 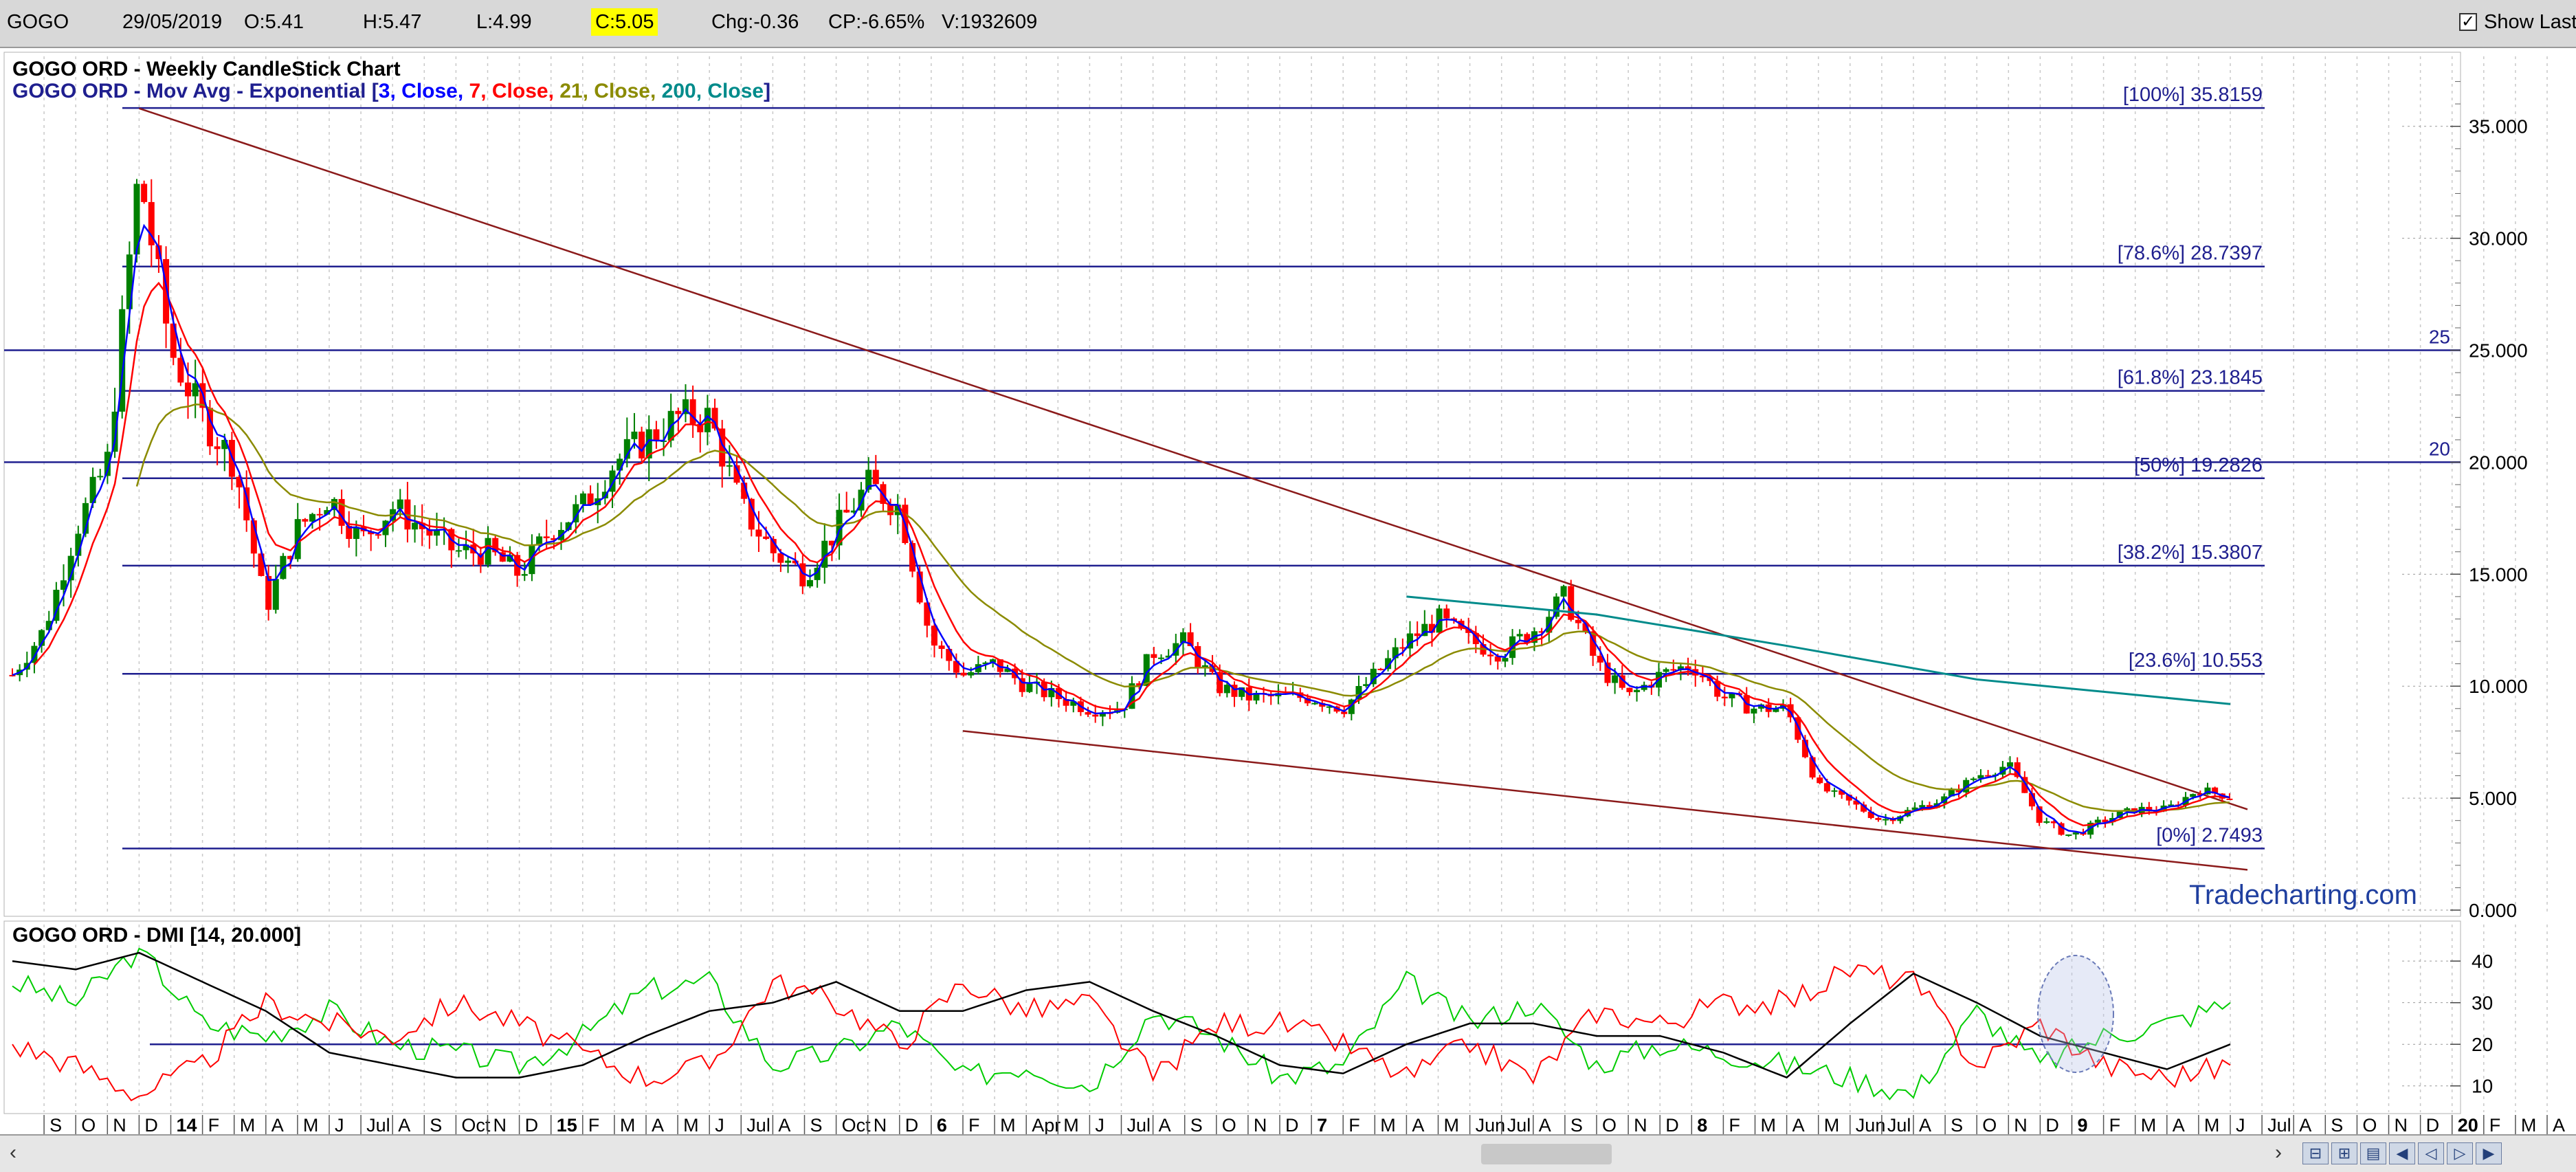 I want to click on date-label: 29/05/2019, so click(x=172, y=22).